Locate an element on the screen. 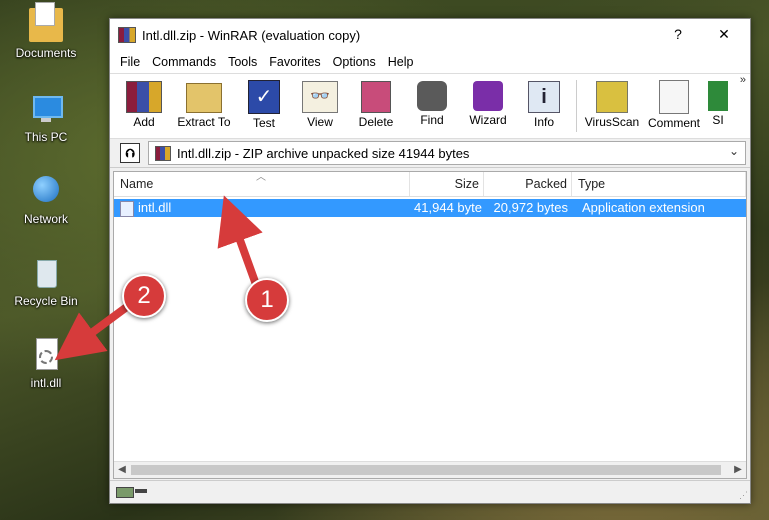  chevron-down-icon: ⌄ is located at coordinates (734, 151).